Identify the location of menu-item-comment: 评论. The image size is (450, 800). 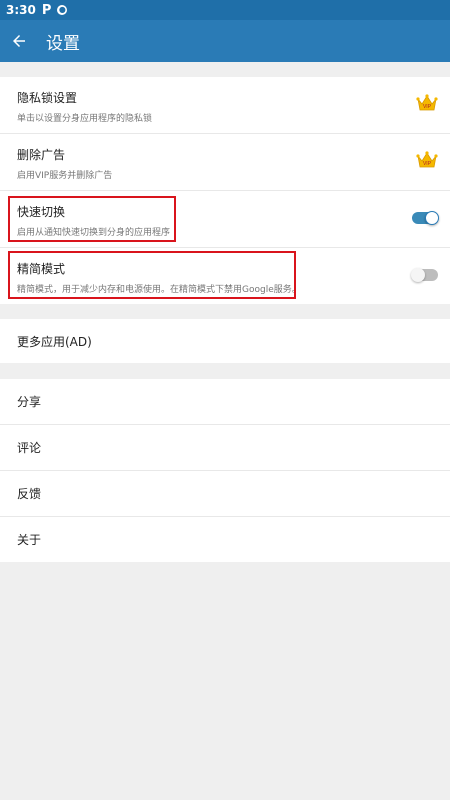
(225, 448).